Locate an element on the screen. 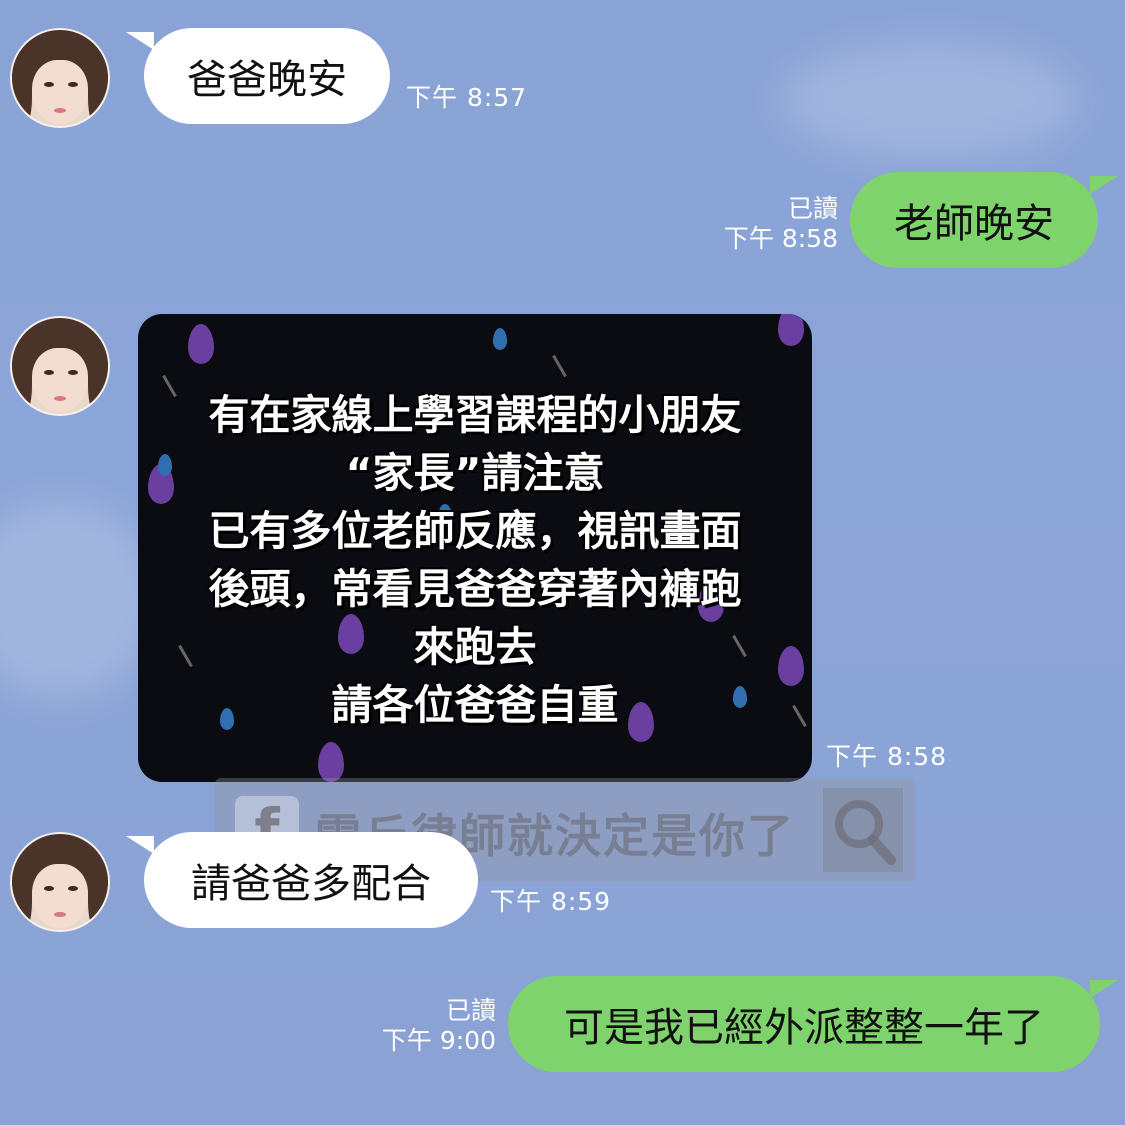 This screenshot has width=1125, height=1125. message-meta: 已讀 下午 8:58 is located at coordinates (769, 224).